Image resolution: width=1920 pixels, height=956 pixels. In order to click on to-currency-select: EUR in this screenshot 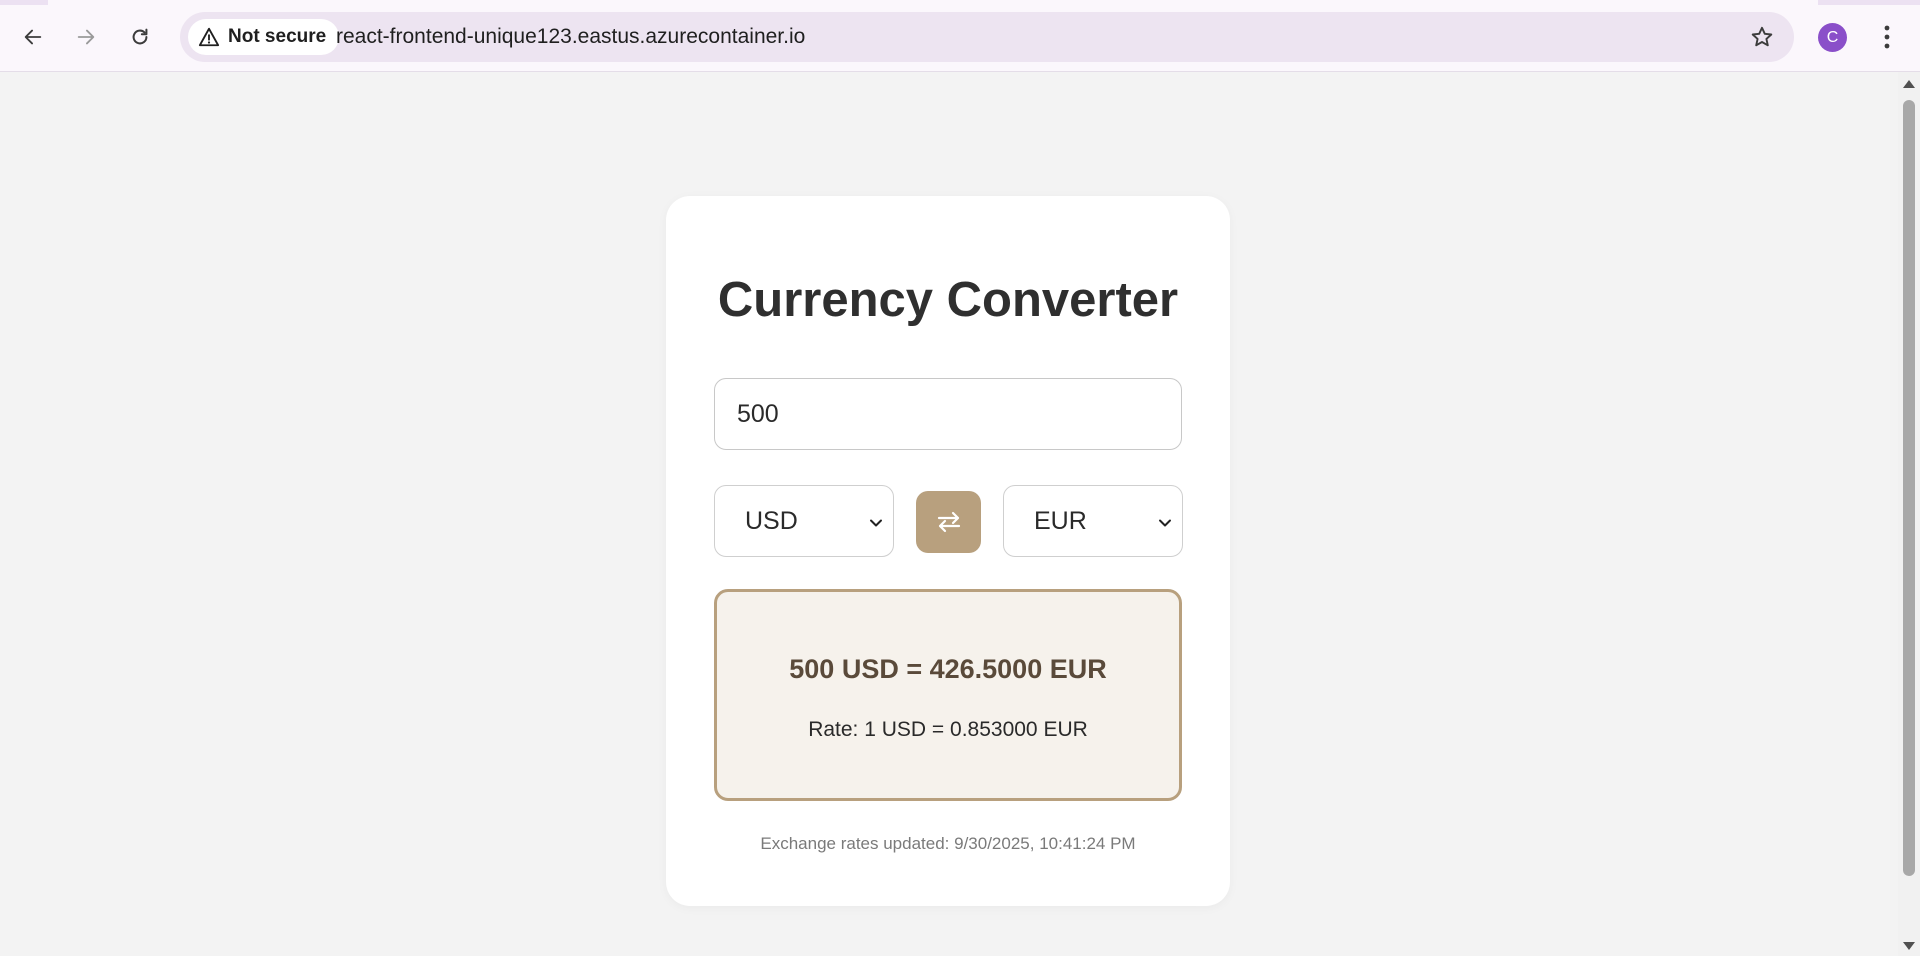, I will do `click(1093, 521)`.